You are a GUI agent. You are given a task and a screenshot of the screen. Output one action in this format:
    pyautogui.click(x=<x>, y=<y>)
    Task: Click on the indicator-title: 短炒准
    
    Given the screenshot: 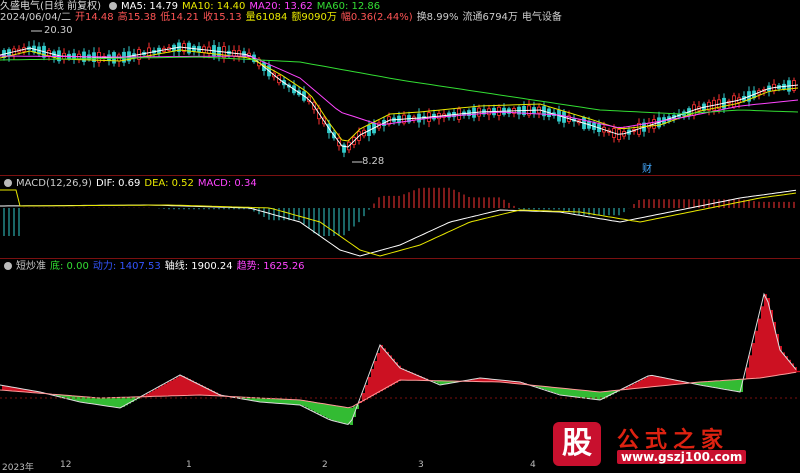 What is the action you would take?
    pyautogui.click(x=31, y=266)
    